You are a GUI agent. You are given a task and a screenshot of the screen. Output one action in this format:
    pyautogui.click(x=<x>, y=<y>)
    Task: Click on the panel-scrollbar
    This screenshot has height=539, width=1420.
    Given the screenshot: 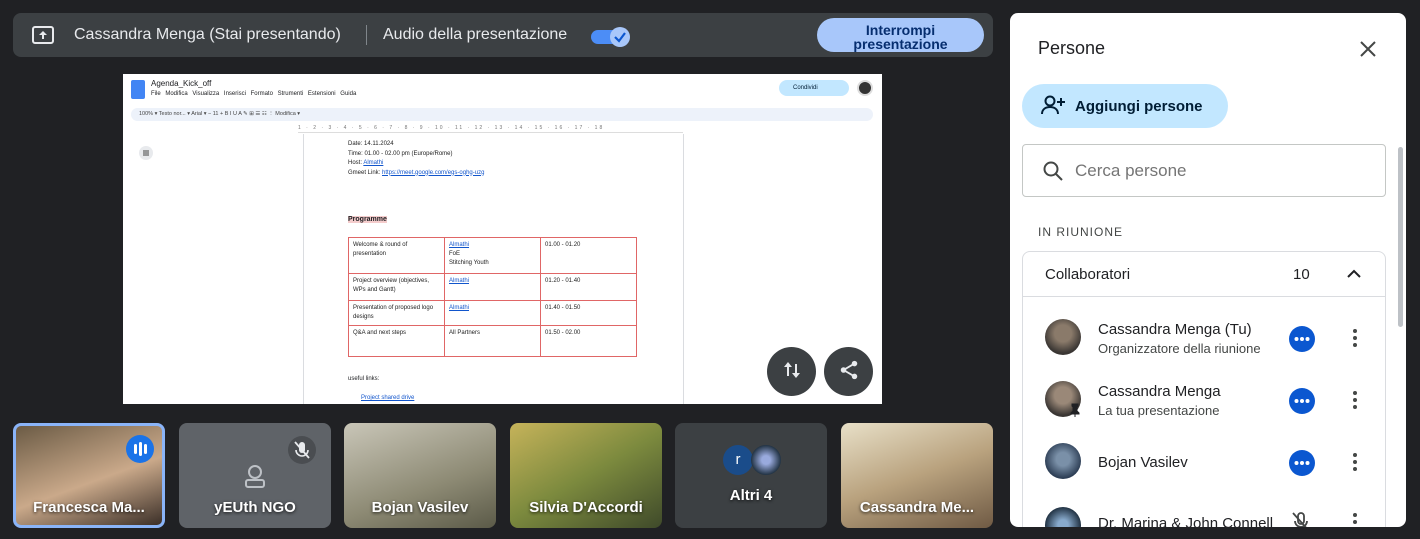 What is the action you would take?
    pyautogui.click(x=1400, y=237)
    